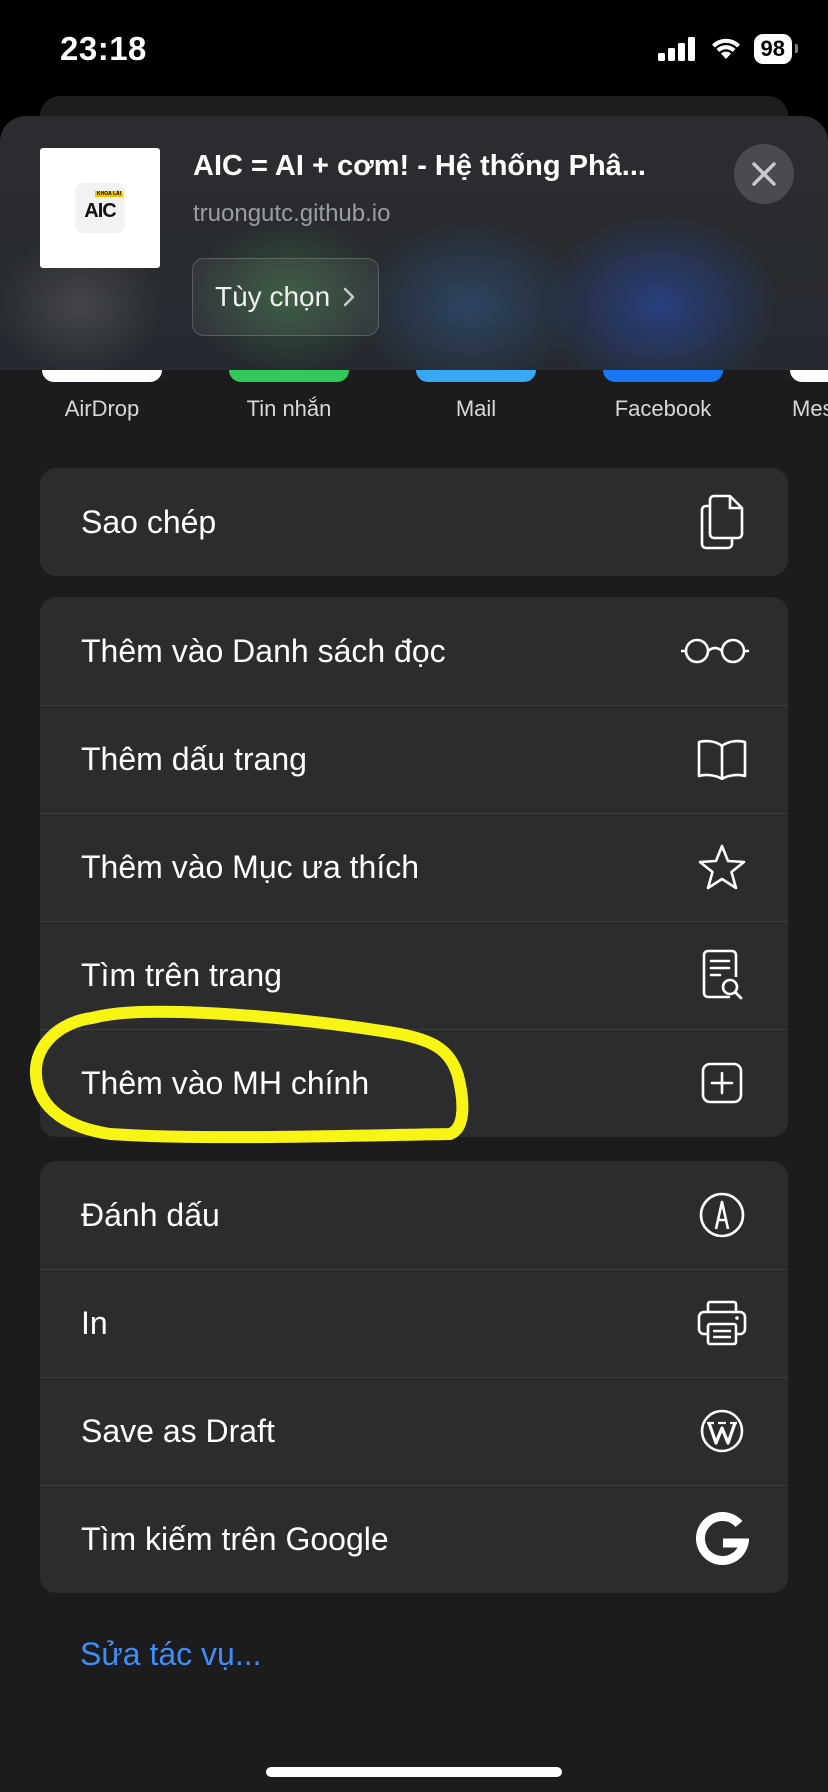 Image resolution: width=828 pixels, height=1792 pixels. Describe the element at coordinates (722, 759) in the screenshot. I see `book-icon` at that location.